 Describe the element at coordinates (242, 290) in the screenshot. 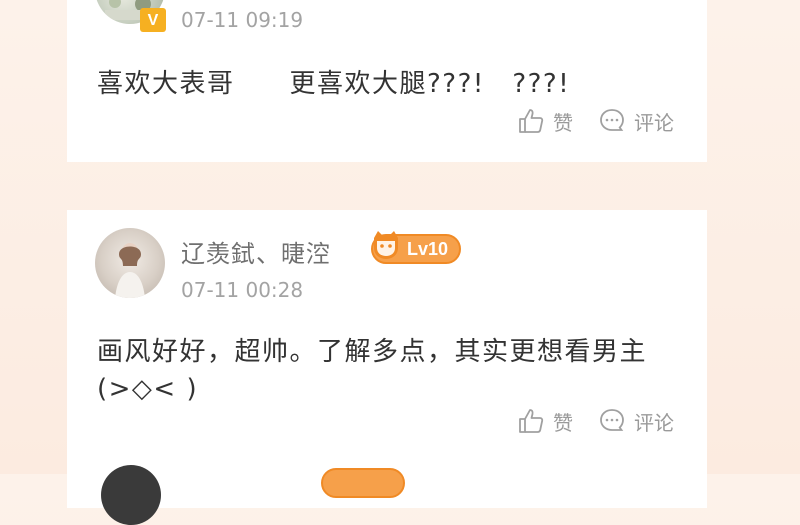

I see `comment-time: 07-11 00:28` at that location.